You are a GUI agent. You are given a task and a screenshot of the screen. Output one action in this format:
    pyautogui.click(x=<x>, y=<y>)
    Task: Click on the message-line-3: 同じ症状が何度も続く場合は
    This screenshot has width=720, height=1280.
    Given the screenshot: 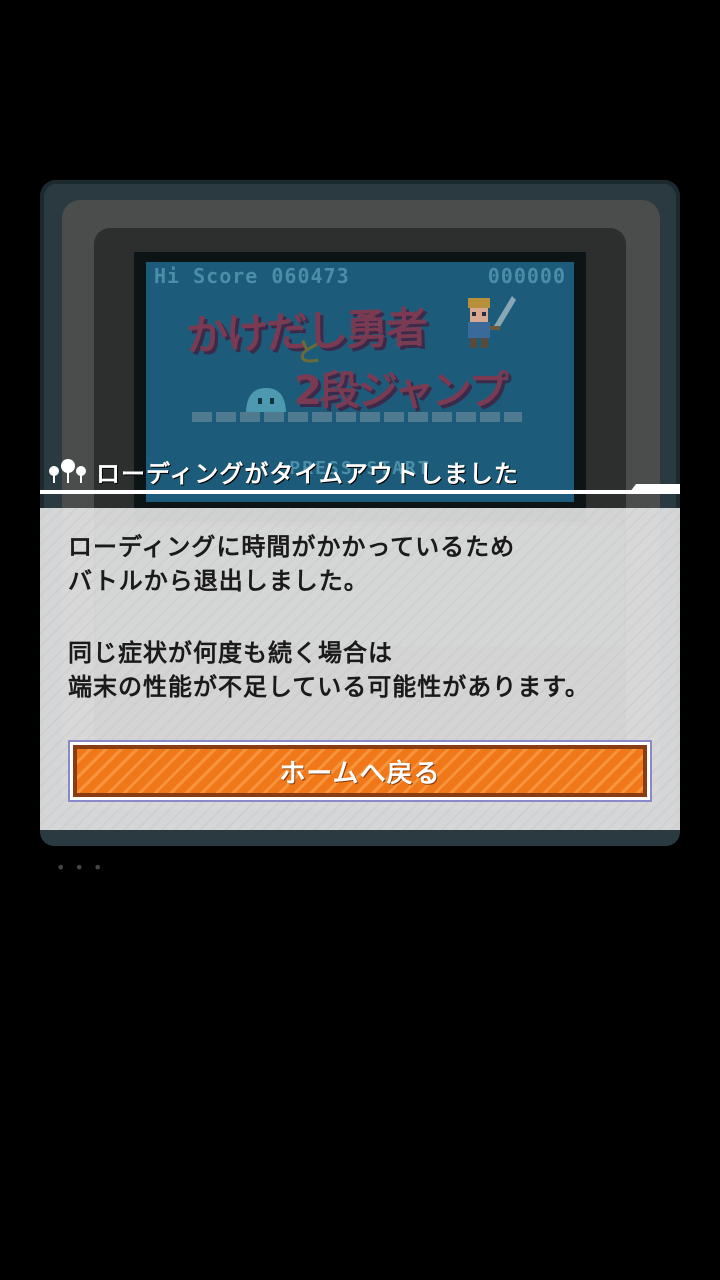 What is the action you would take?
    pyautogui.click(x=230, y=653)
    